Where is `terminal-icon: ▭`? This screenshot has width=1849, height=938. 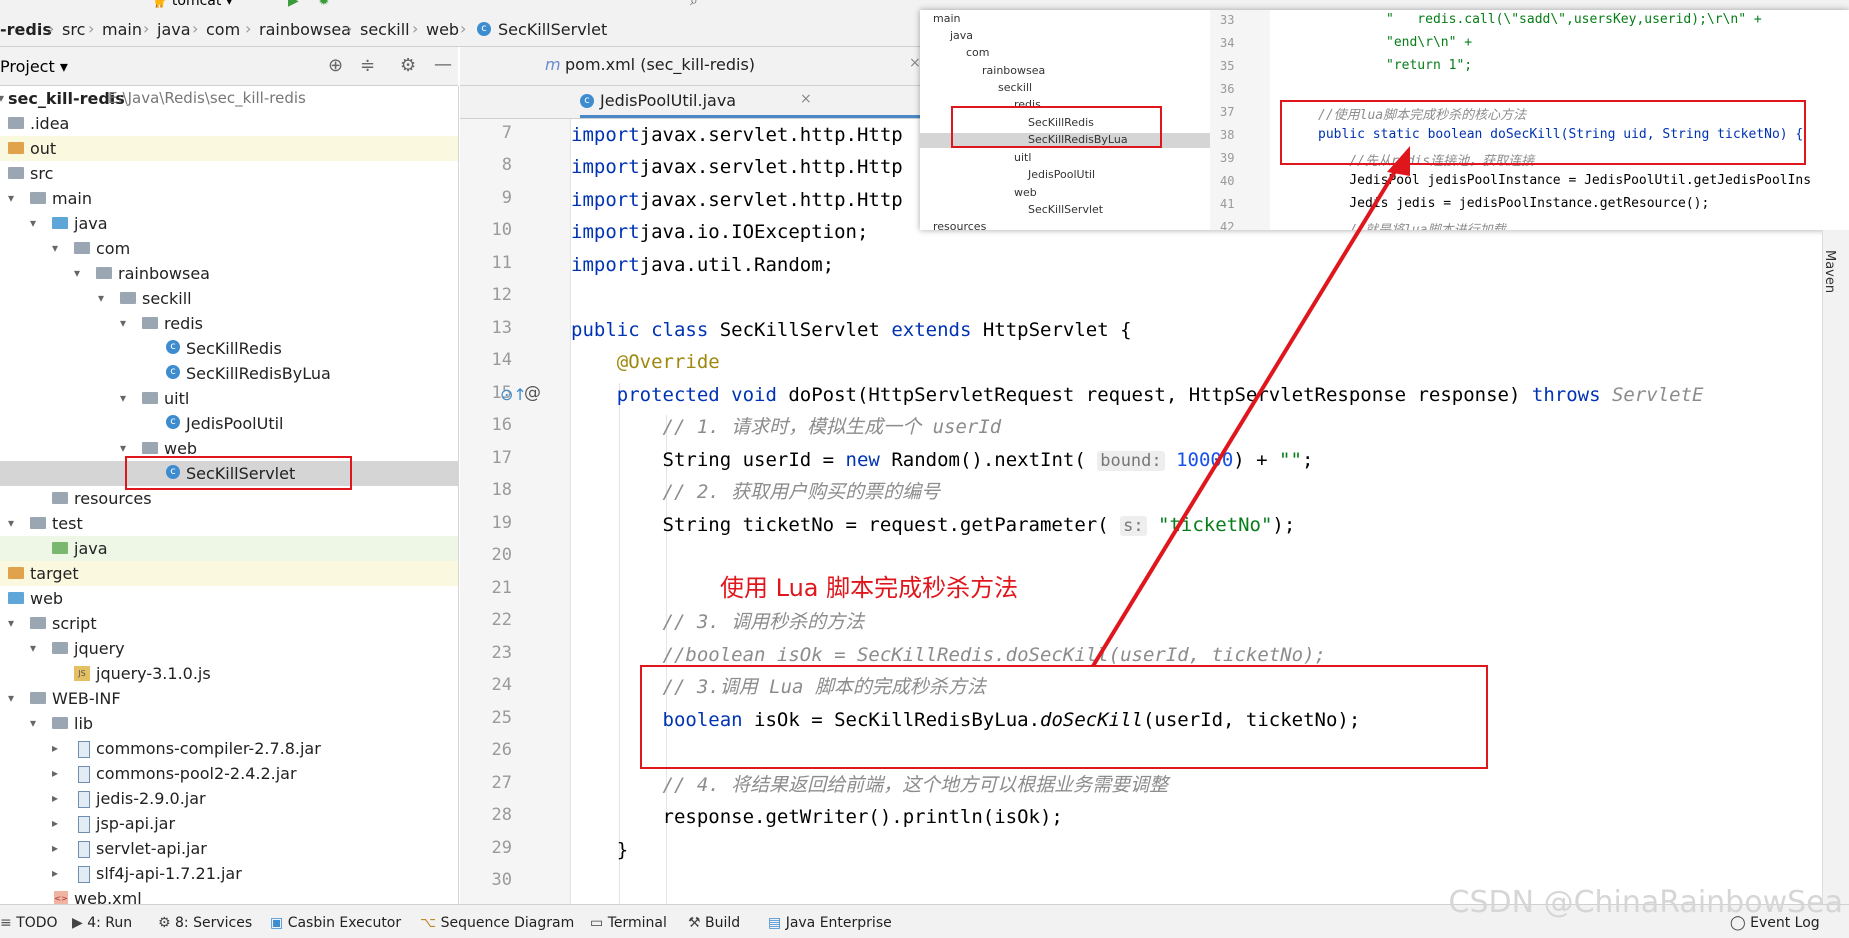
terminal-icon: ▭ is located at coordinates (599, 923).